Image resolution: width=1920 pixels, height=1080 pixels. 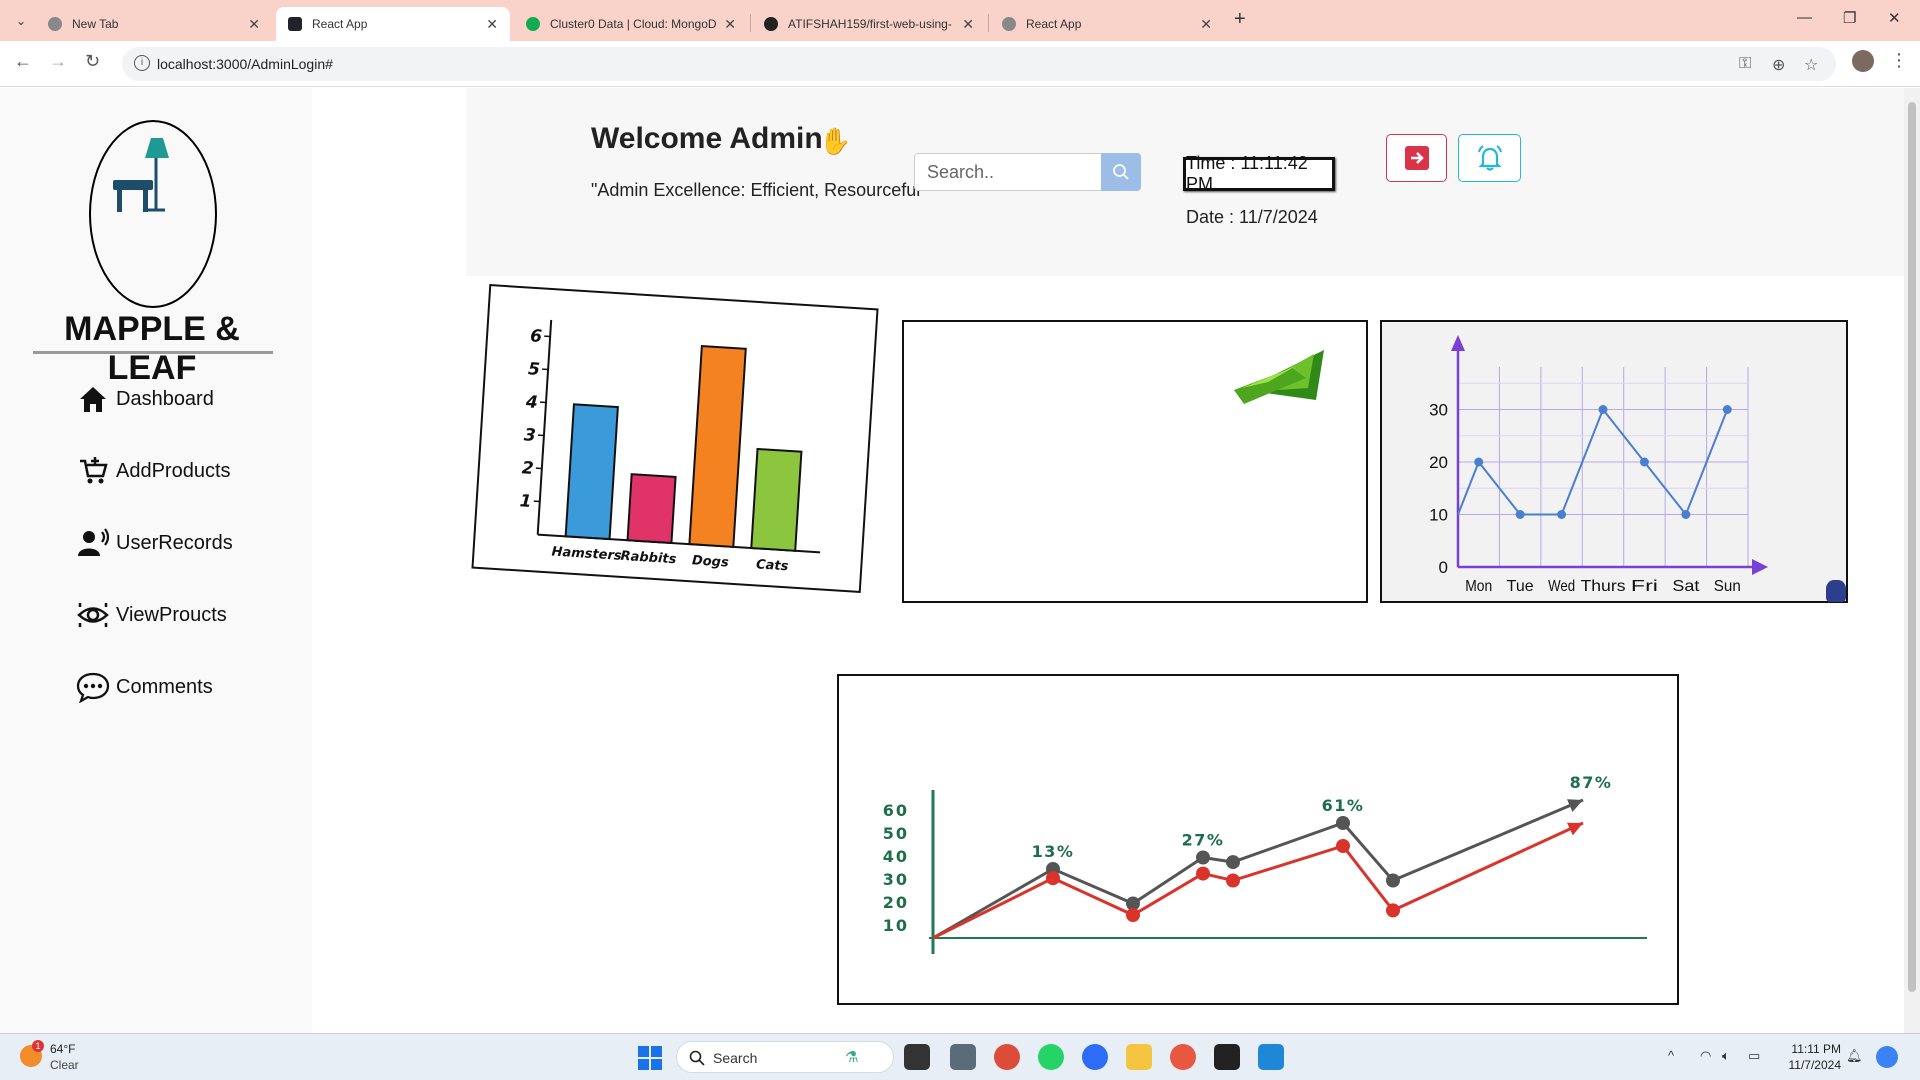 I want to click on sidebar-item-userrecords: UserRecords, so click(x=154, y=543).